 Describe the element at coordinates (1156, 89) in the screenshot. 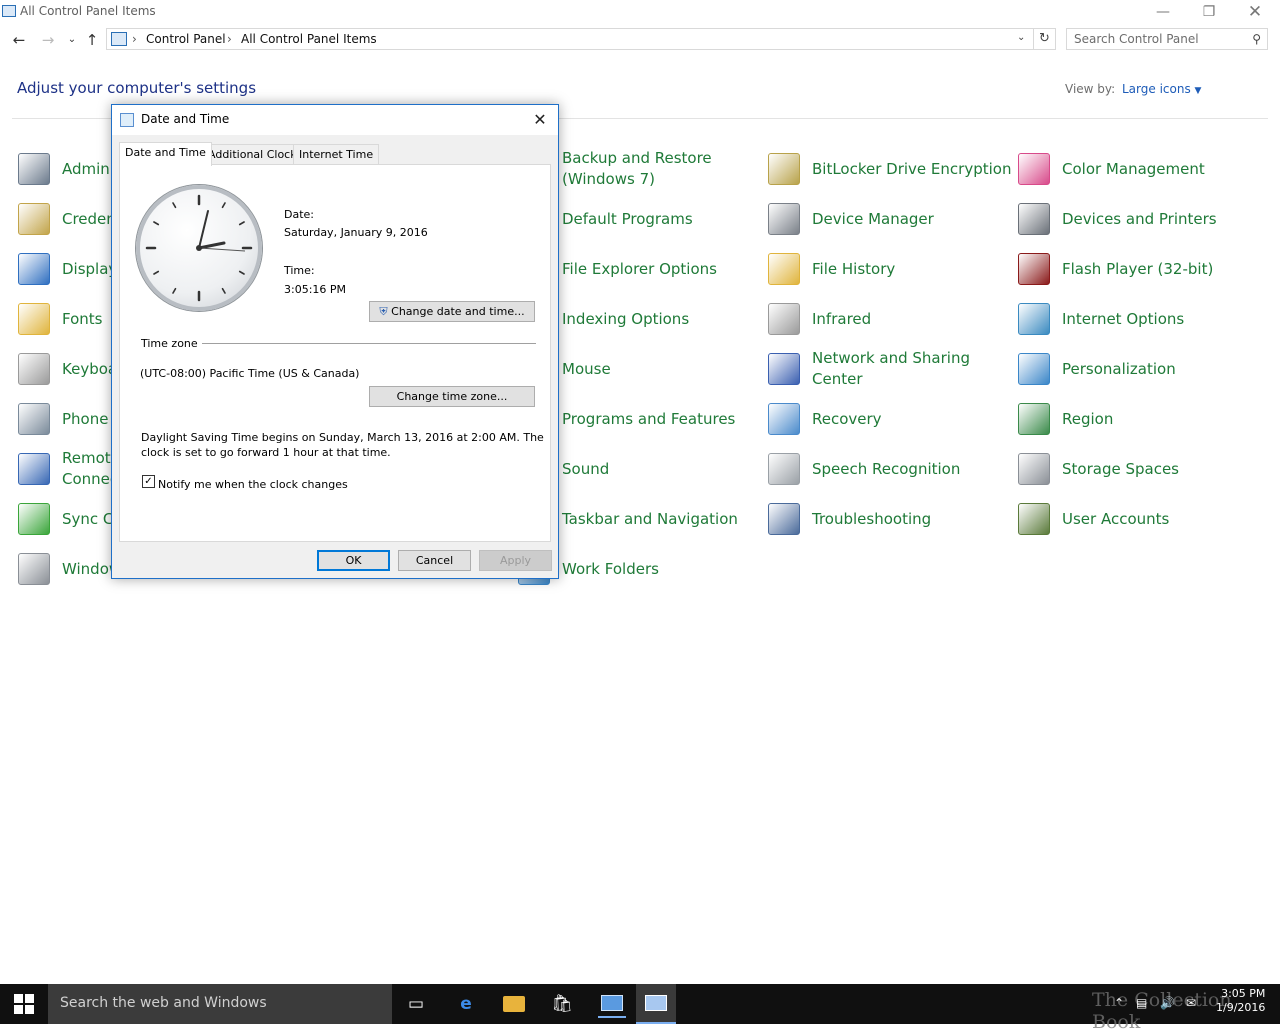

I see `view-by-value: Large icons` at that location.